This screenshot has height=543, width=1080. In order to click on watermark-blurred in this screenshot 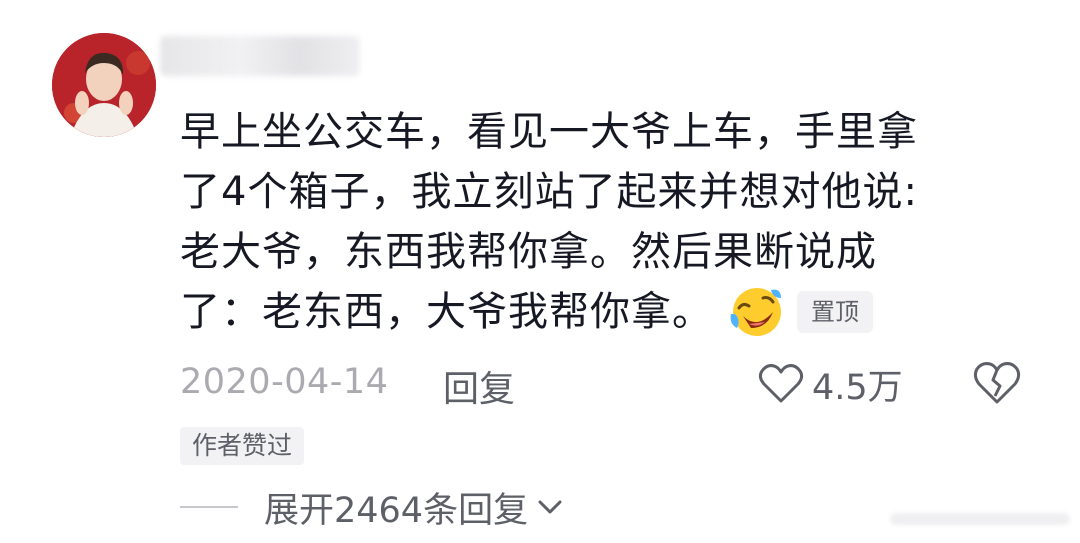, I will do `click(980, 519)`.